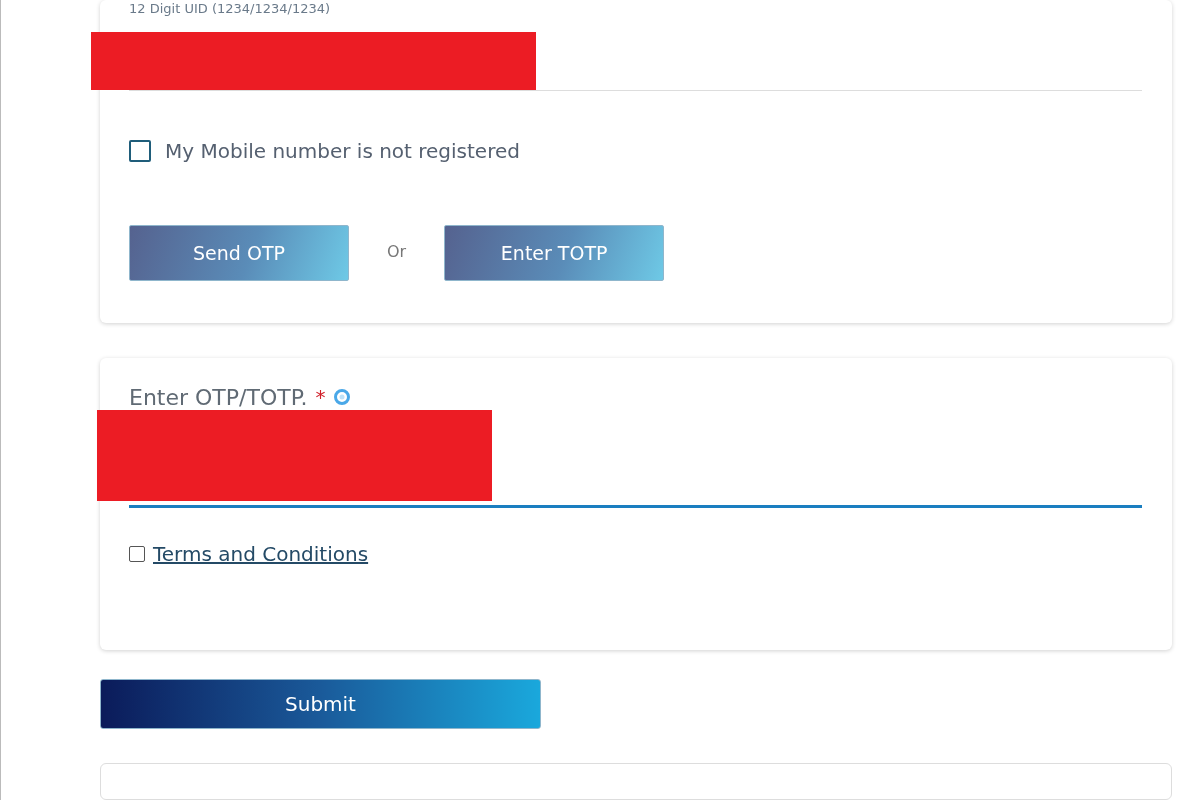 This screenshot has height=800, width=1200. Describe the element at coordinates (239, 253) in the screenshot. I see `send-otp-button: Send OTP` at that location.